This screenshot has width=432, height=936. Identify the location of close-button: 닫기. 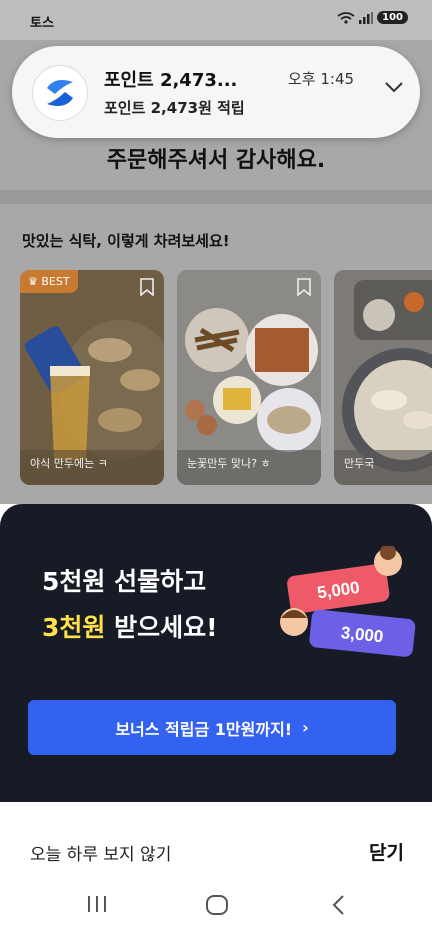
(386, 851).